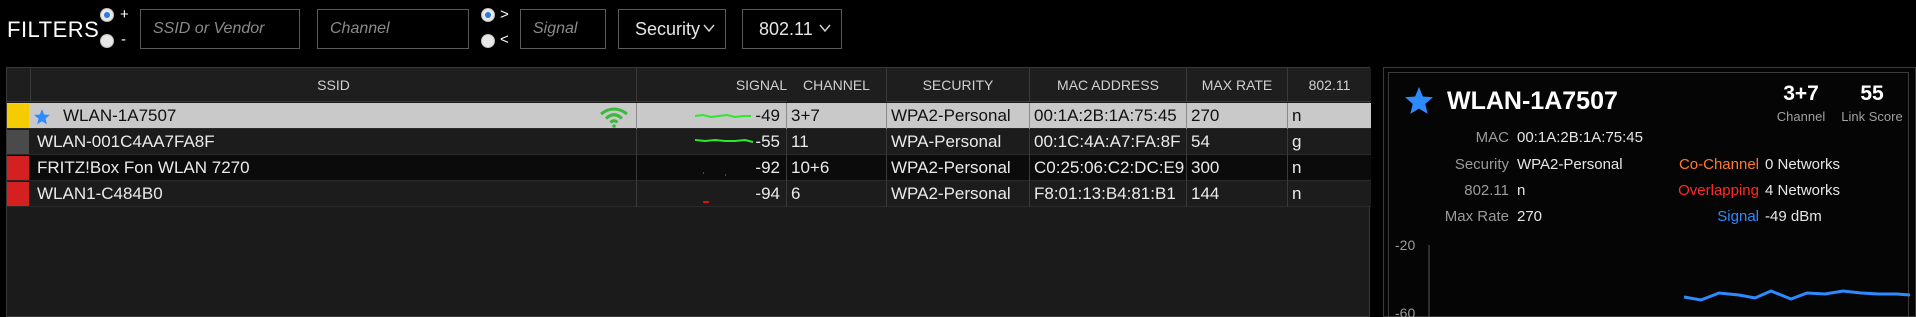  Describe the element at coordinates (1801, 116) in the screenshot. I see `detail-channel-label: Channel` at that location.